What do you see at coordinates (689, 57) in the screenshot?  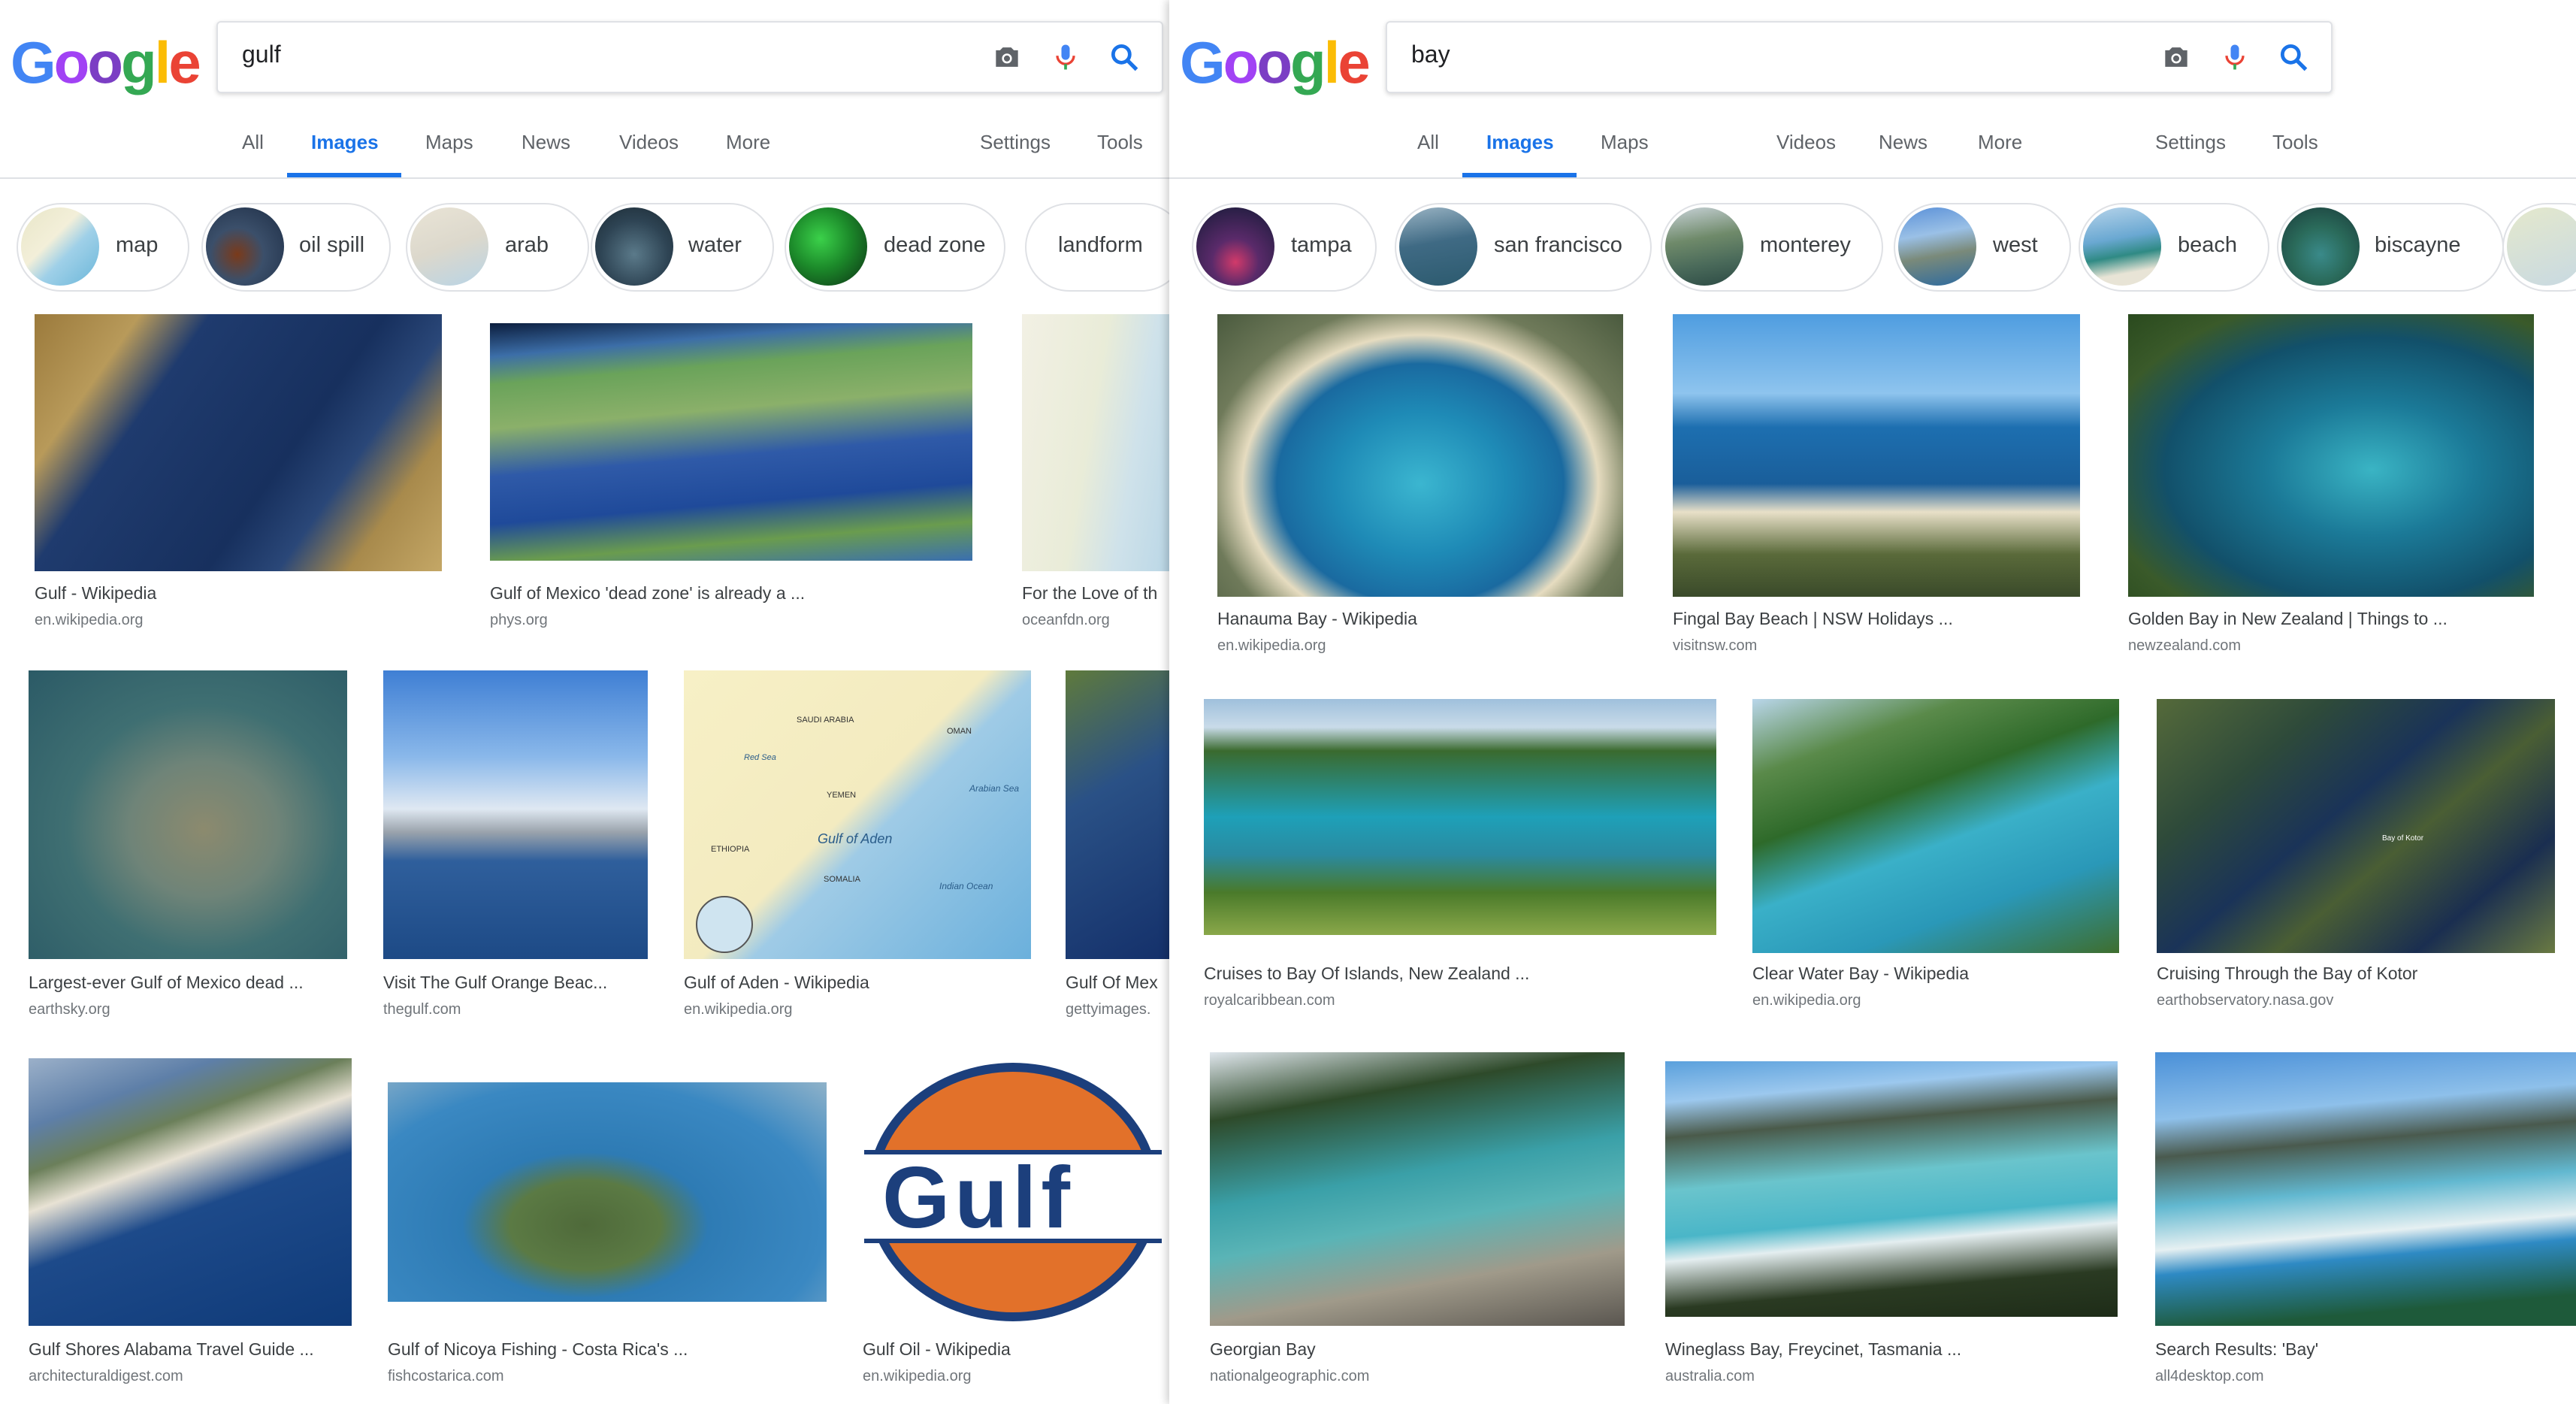 I see `search-input: gulf` at bounding box center [689, 57].